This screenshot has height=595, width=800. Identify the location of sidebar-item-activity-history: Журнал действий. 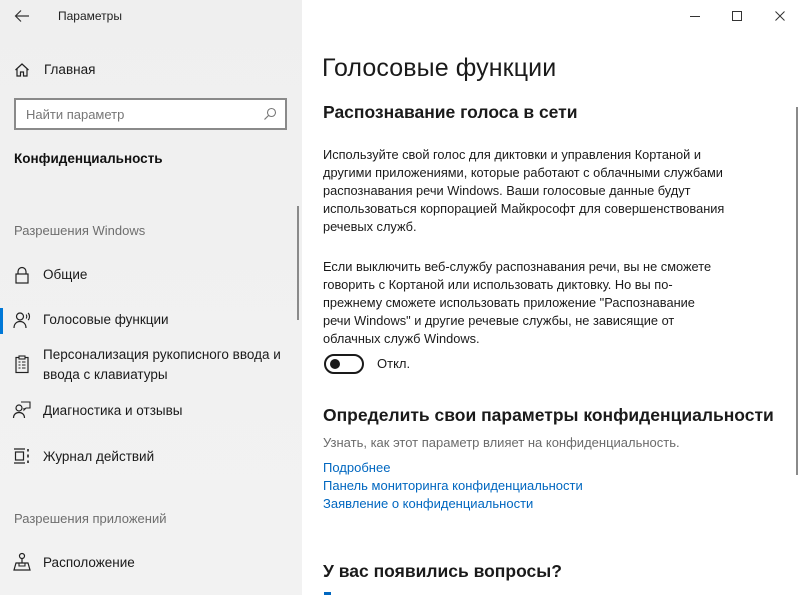
(148, 458).